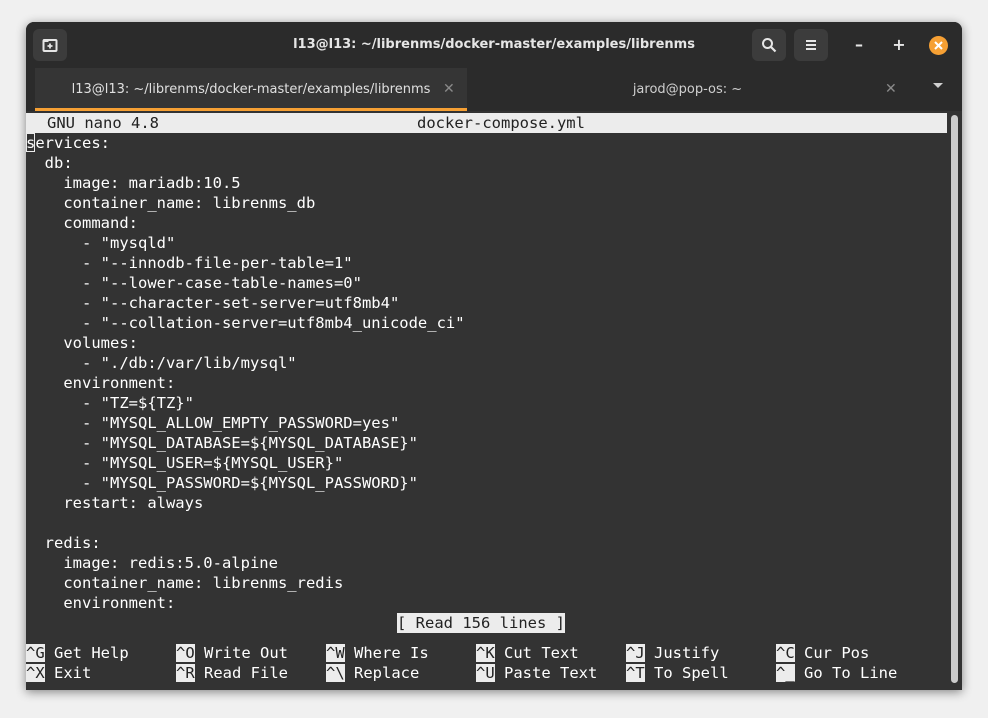 The height and width of the screenshot is (718, 988). I want to click on nano-version: GNU nano 4.8, so click(103, 123).